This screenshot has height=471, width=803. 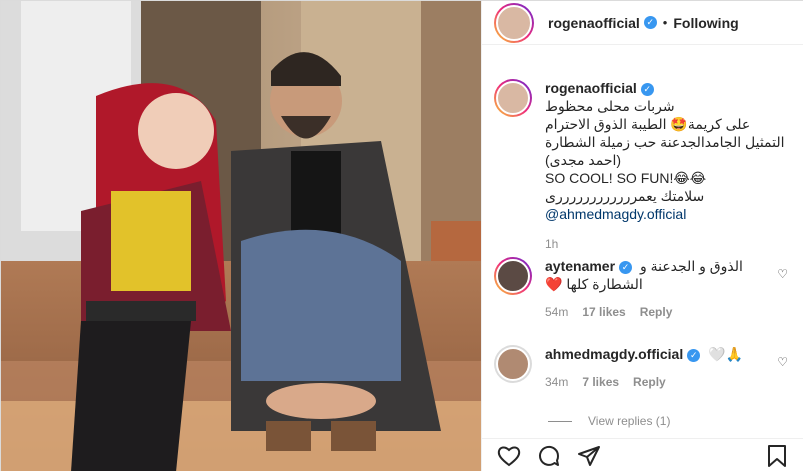 What do you see at coordinates (625, 196) in the screenshot?
I see `caption-line: سلامتك يعمررررررررررررى` at bounding box center [625, 196].